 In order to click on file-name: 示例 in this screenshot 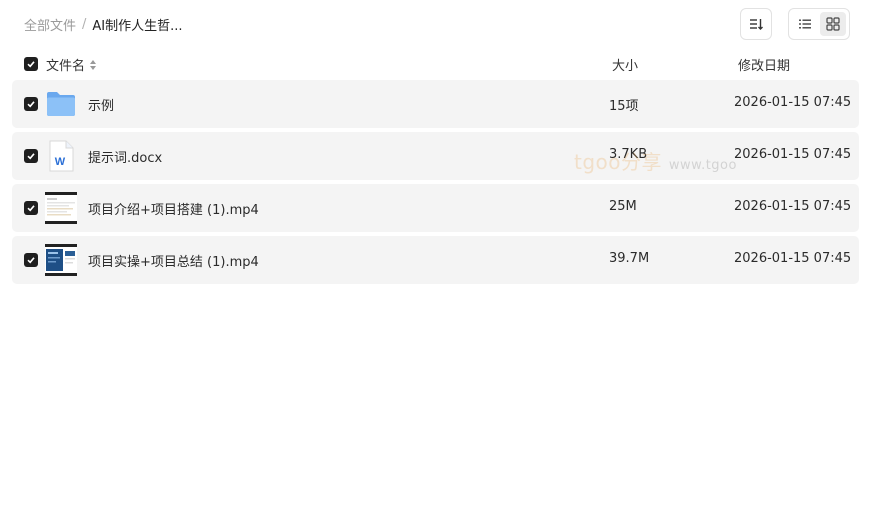, I will do `click(101, 104)`.